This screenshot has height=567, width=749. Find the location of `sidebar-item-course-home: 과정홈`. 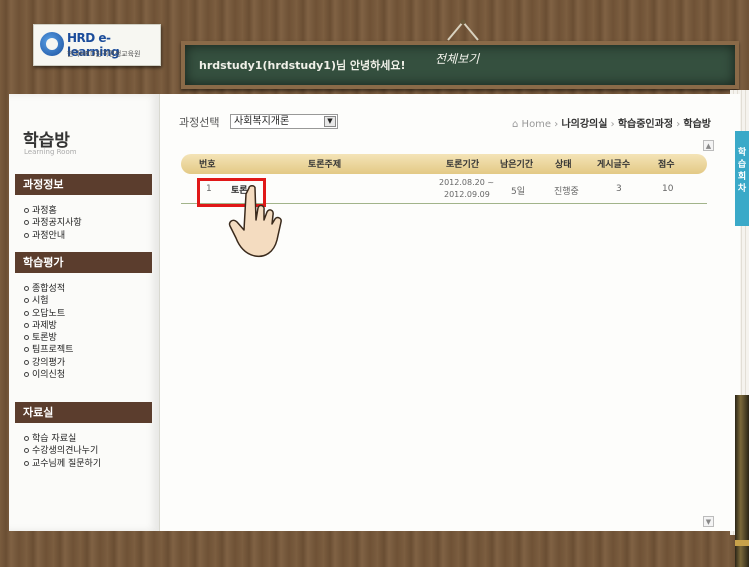

sidebar-item-course-home: 과정홈 is located at coordinates (53, 211).